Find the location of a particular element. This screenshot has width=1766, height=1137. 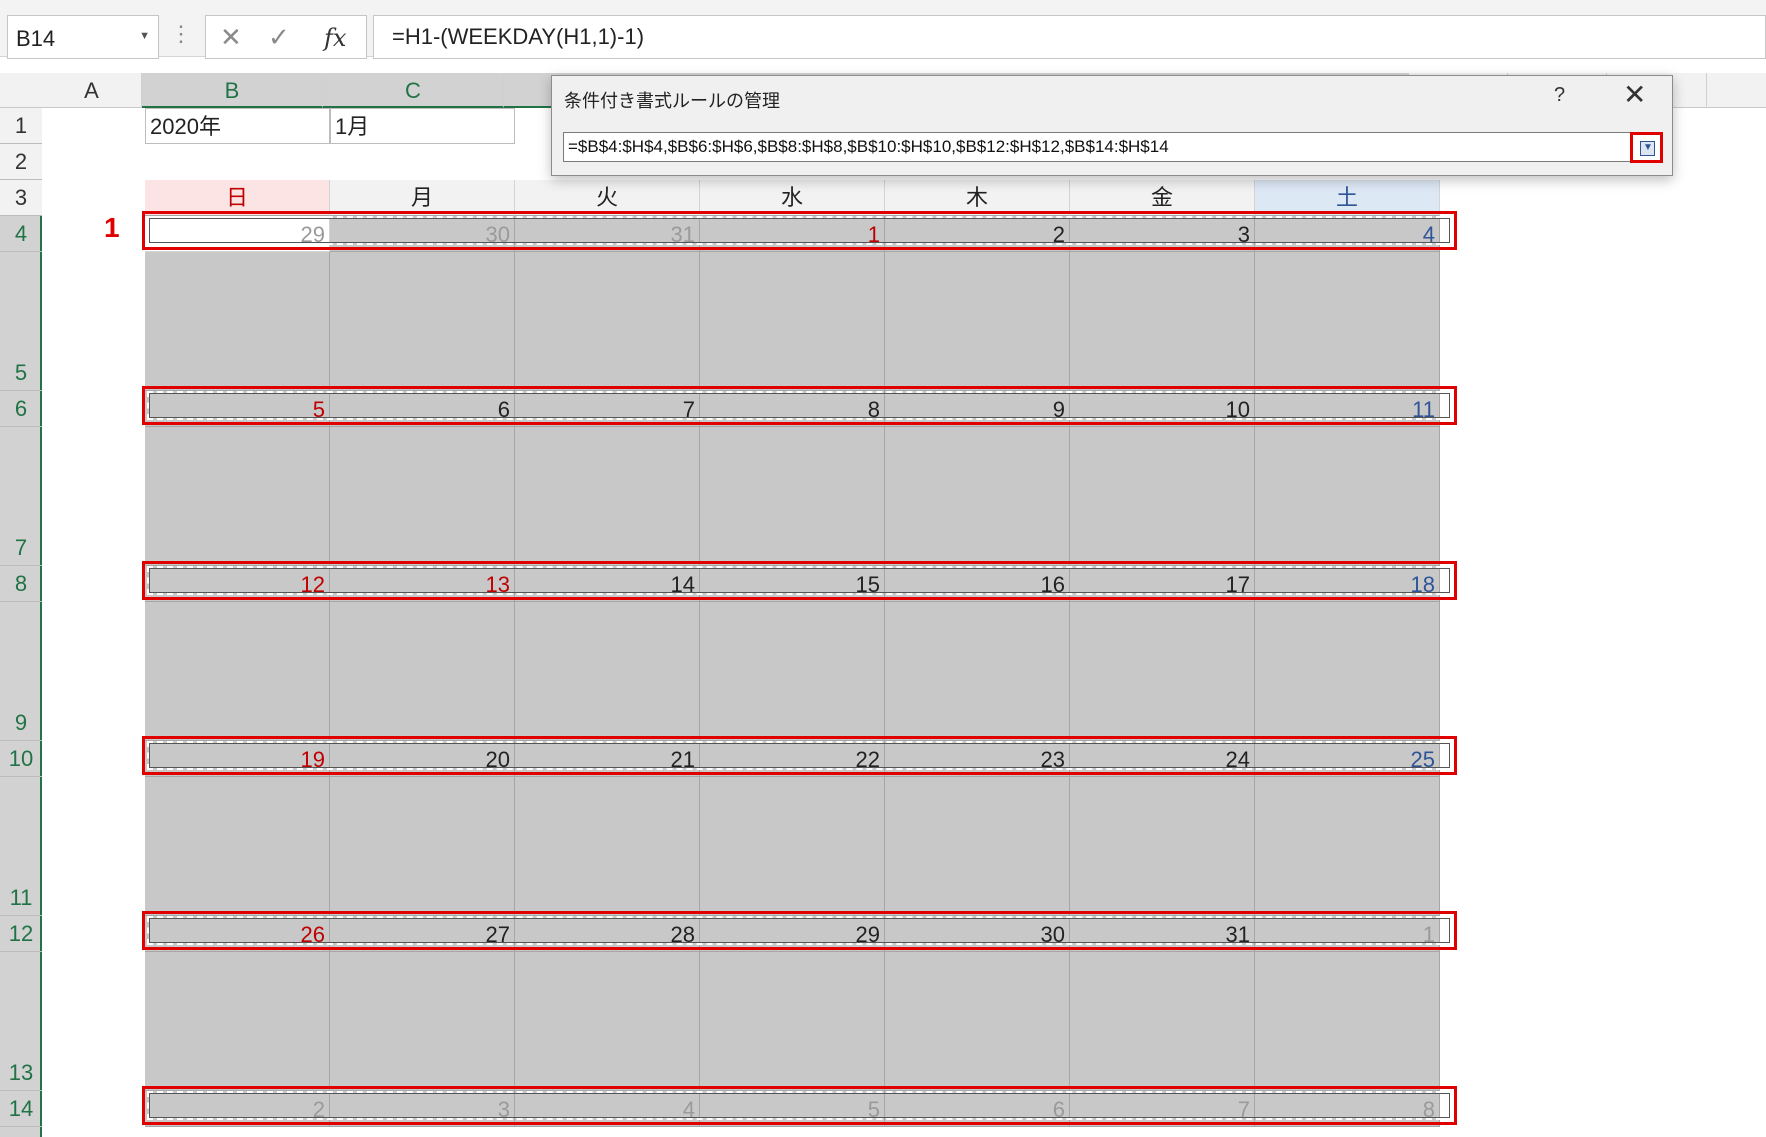

row-header: 10 is located at coordinates (21, 759).